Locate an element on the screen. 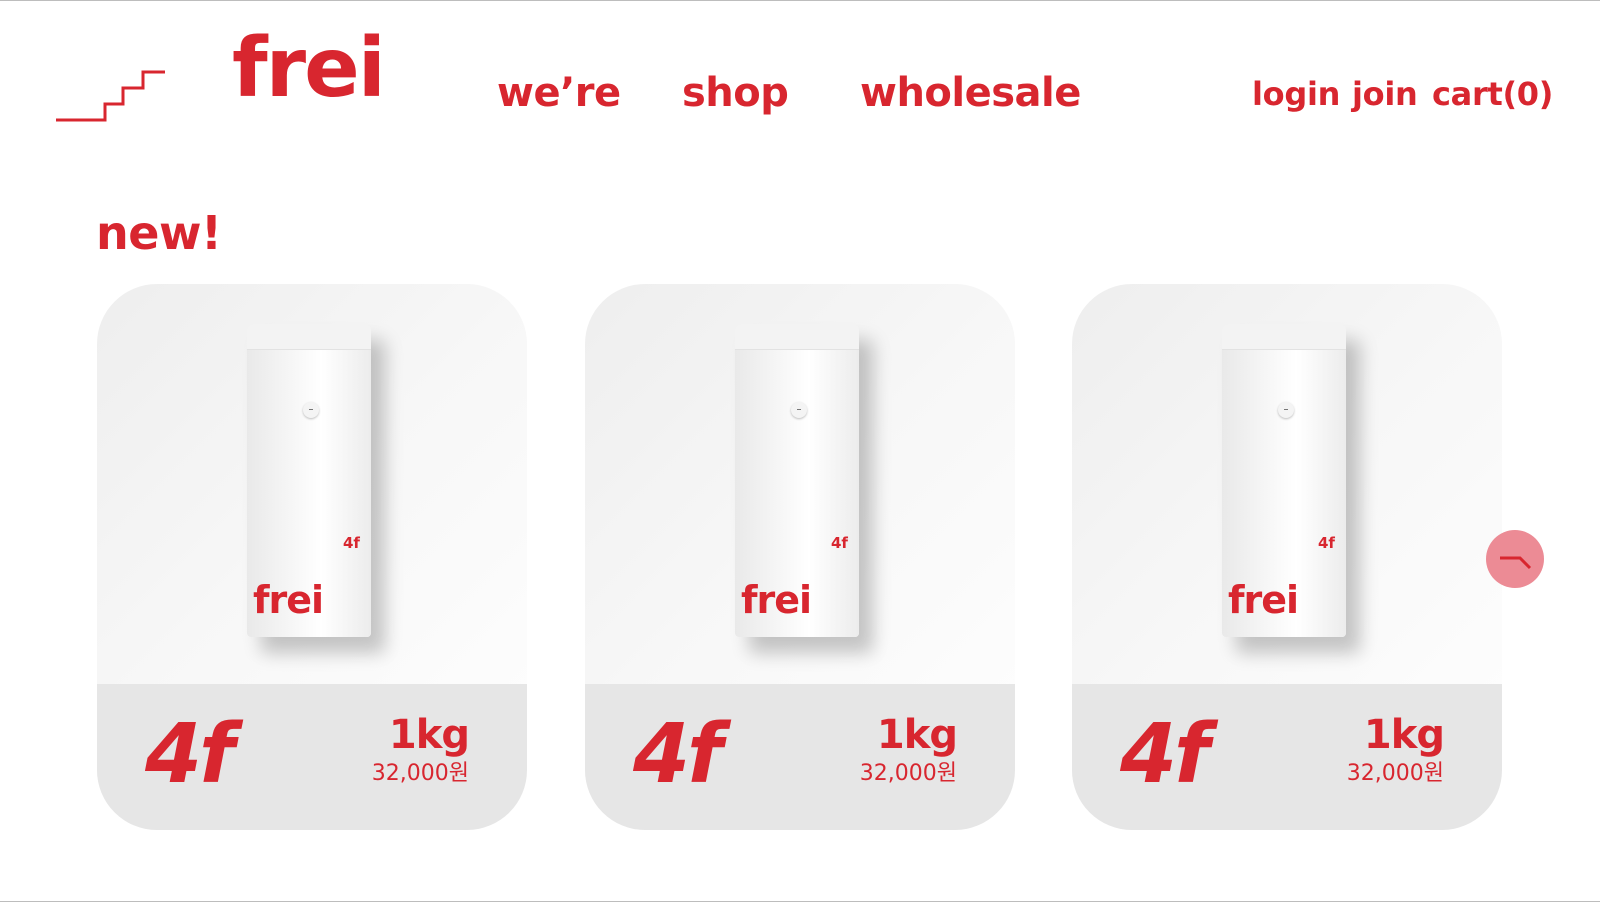 This screenshot has width=1600, height=902. section-title: new! is located at coordinates (159, 233).